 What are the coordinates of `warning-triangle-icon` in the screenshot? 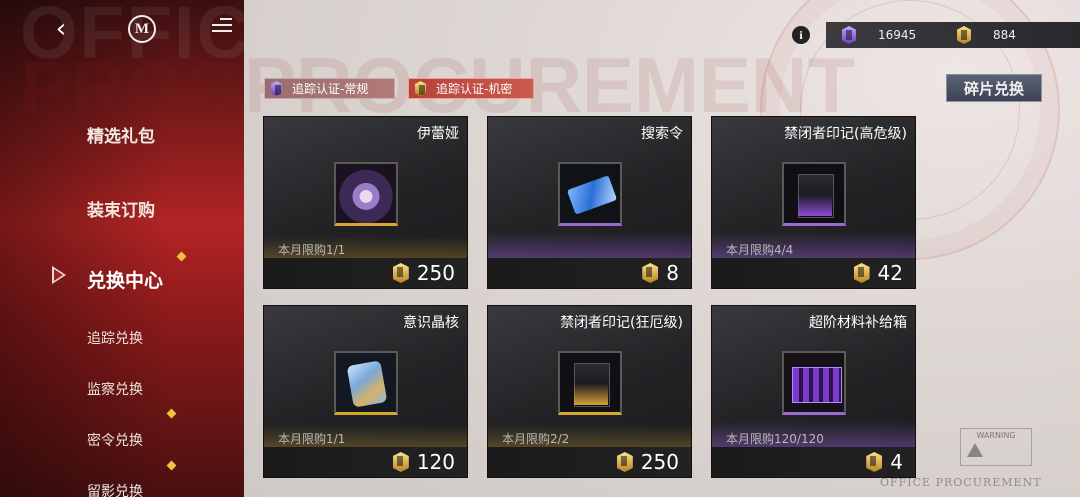 It's located at (975, 450).